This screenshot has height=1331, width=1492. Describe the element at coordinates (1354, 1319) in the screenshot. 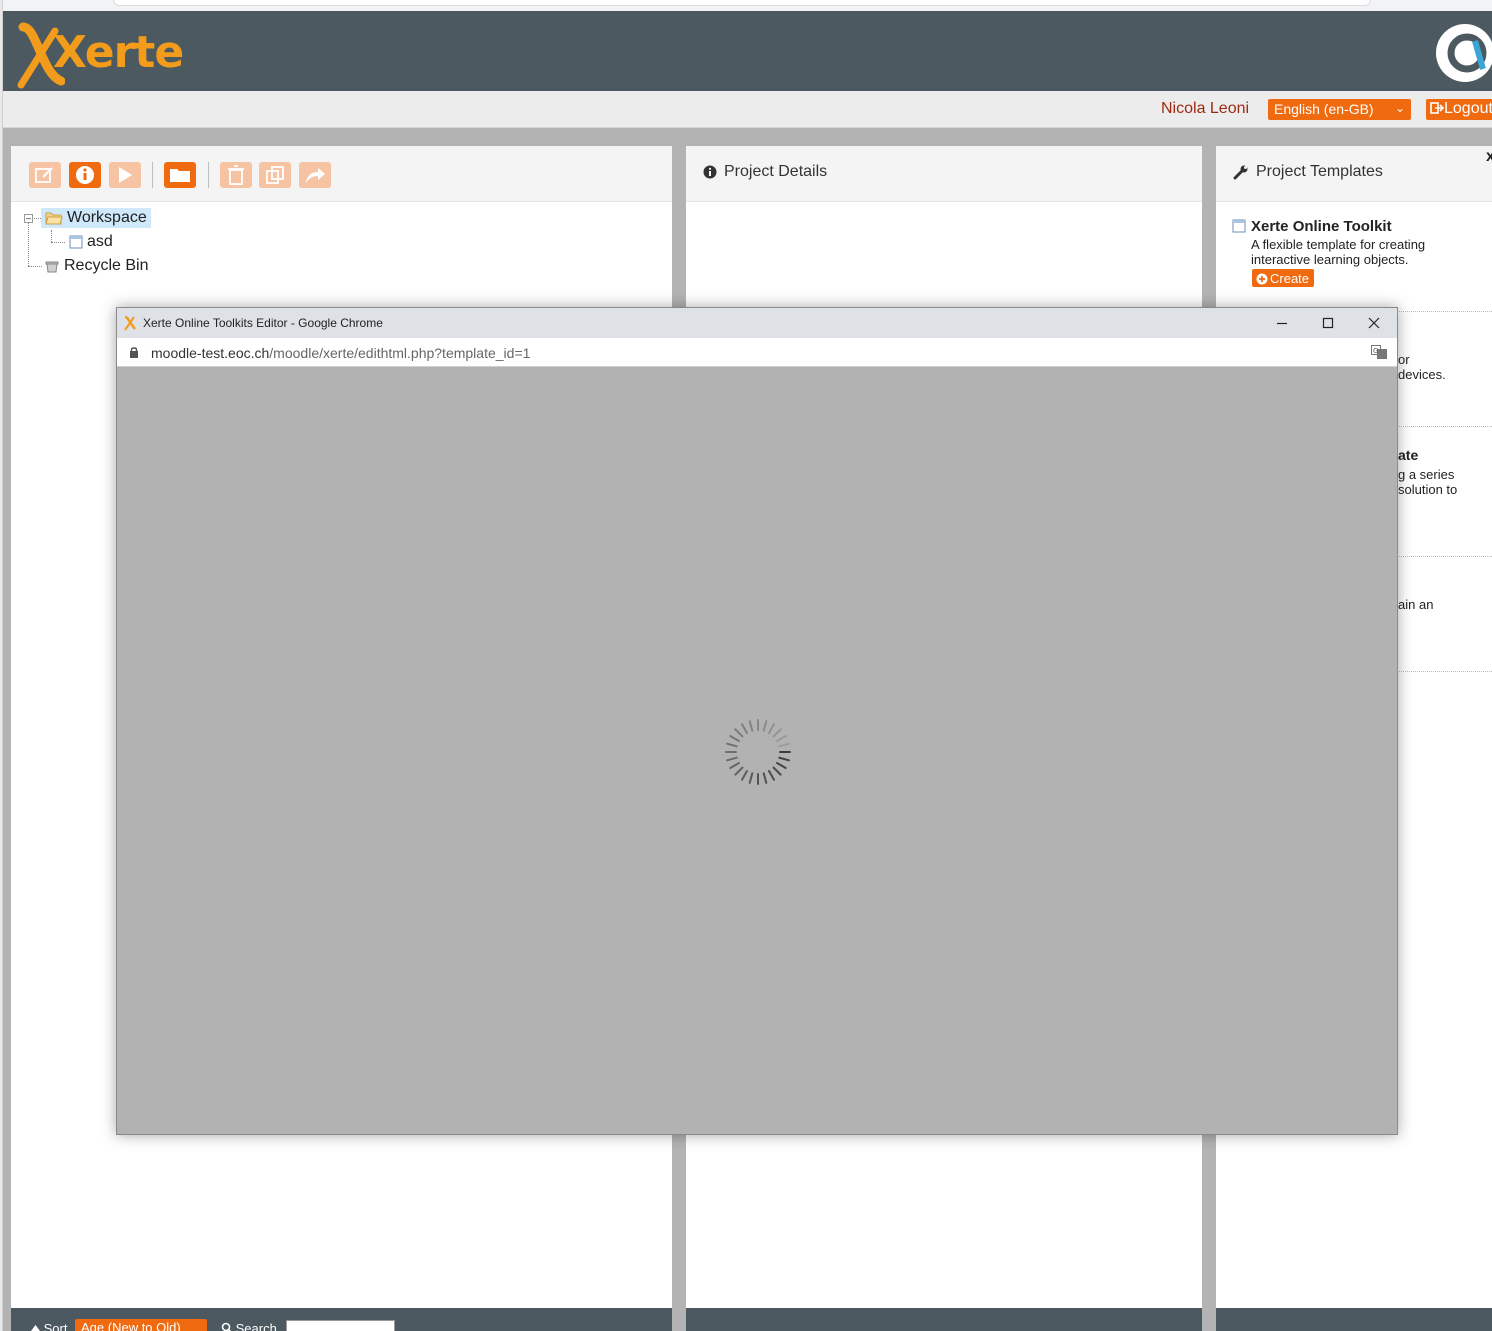

I see `templates-footer` at that location.